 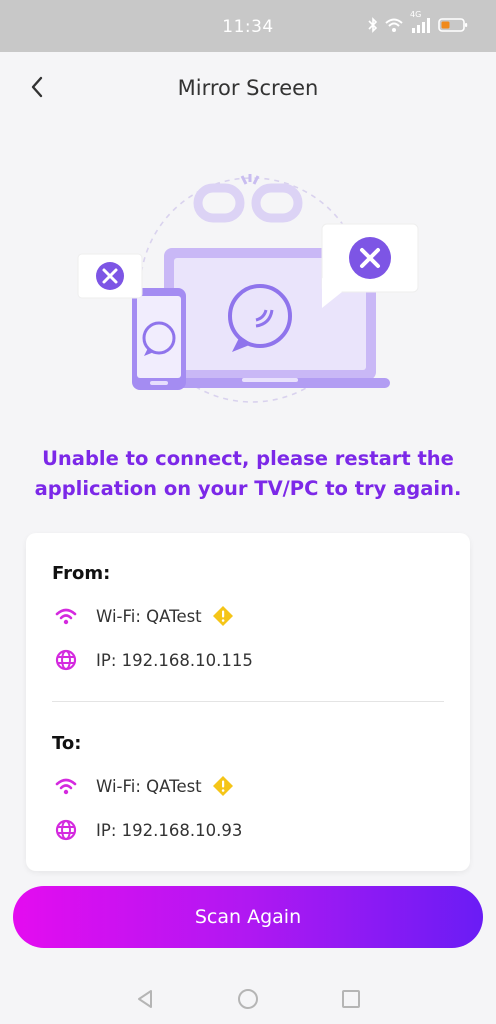 I want to click on page-title: Mirror Screen, so click(x=248, y=88).